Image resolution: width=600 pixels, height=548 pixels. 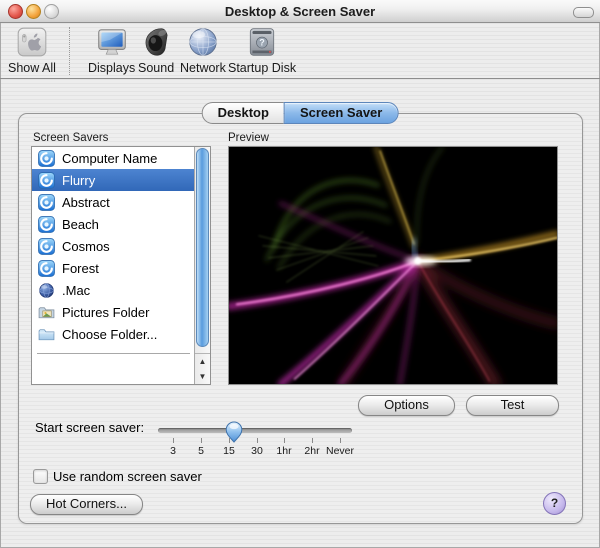 What do you see at coordinates (121, 224) in the screenshot?
I see `screen-saver-row-beach: Beach` at bounding box center [121, 224].